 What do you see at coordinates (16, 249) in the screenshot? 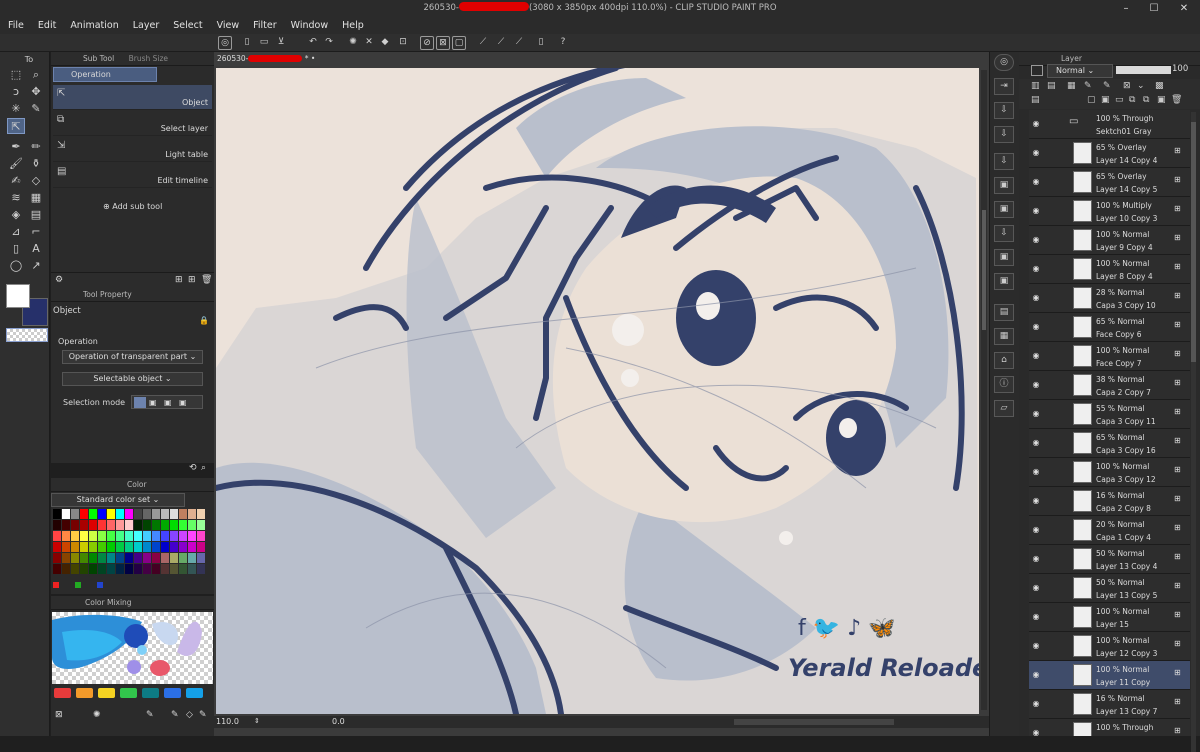
I see `balloon-tool-icon: ▯` at bounding box center [16, 249].